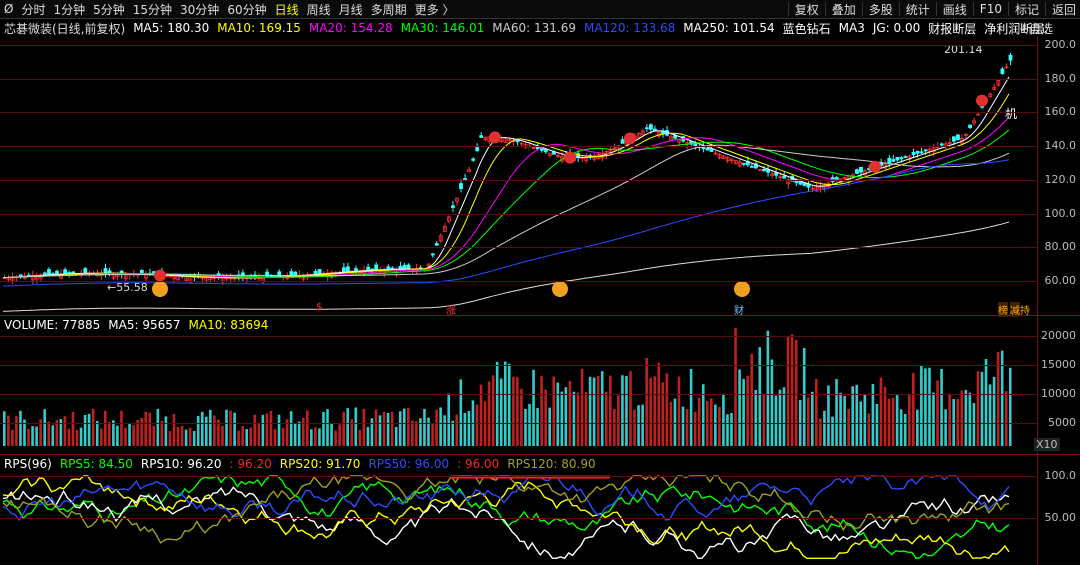 This screenshot has height=565, width=1080. I want to click on axis-tick-label: 80.00, so click(1060, 246).